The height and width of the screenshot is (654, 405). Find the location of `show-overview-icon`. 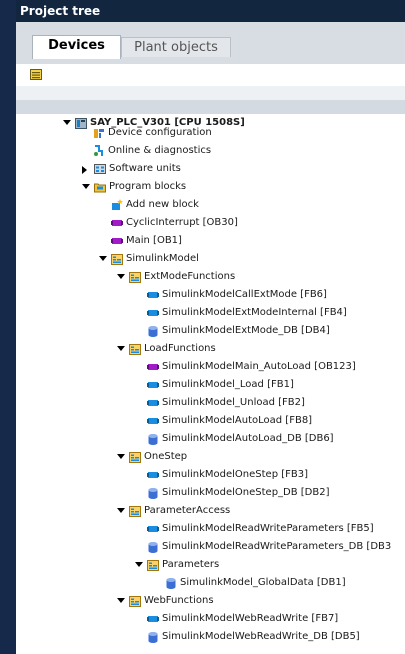

show-overview-icon is located at coordinates (36, 74).